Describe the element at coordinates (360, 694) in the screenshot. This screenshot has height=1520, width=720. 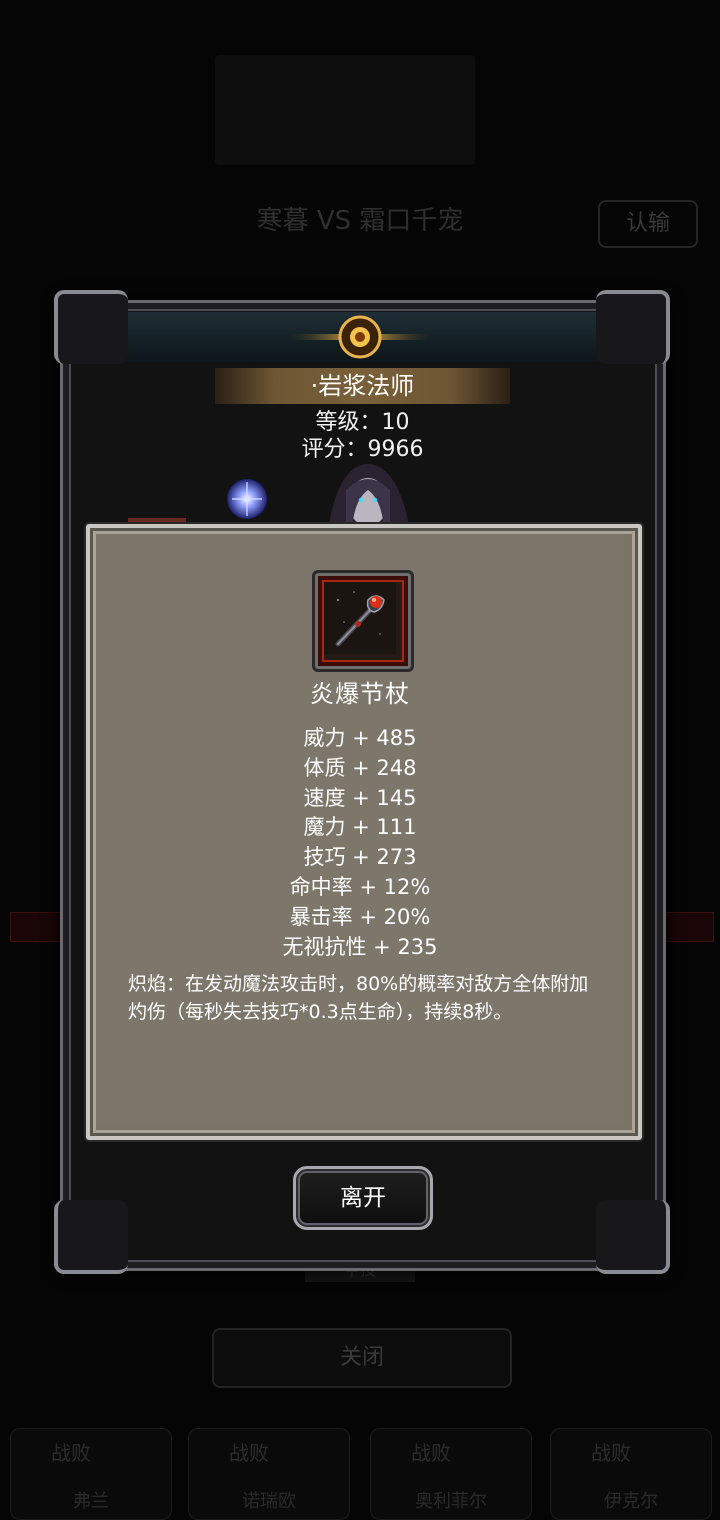
I see `item-name: 炎爆节杖` at that location.